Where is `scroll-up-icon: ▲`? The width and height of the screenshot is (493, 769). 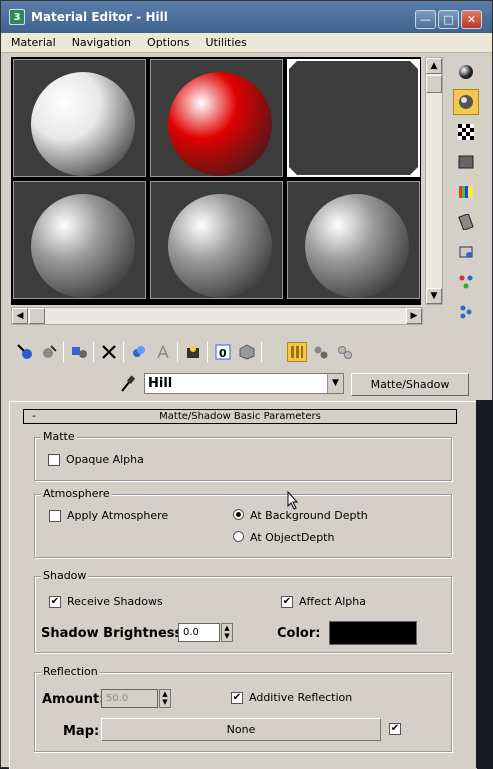 scroll-up-icon: ▲ is located at coordinates (434, 66).